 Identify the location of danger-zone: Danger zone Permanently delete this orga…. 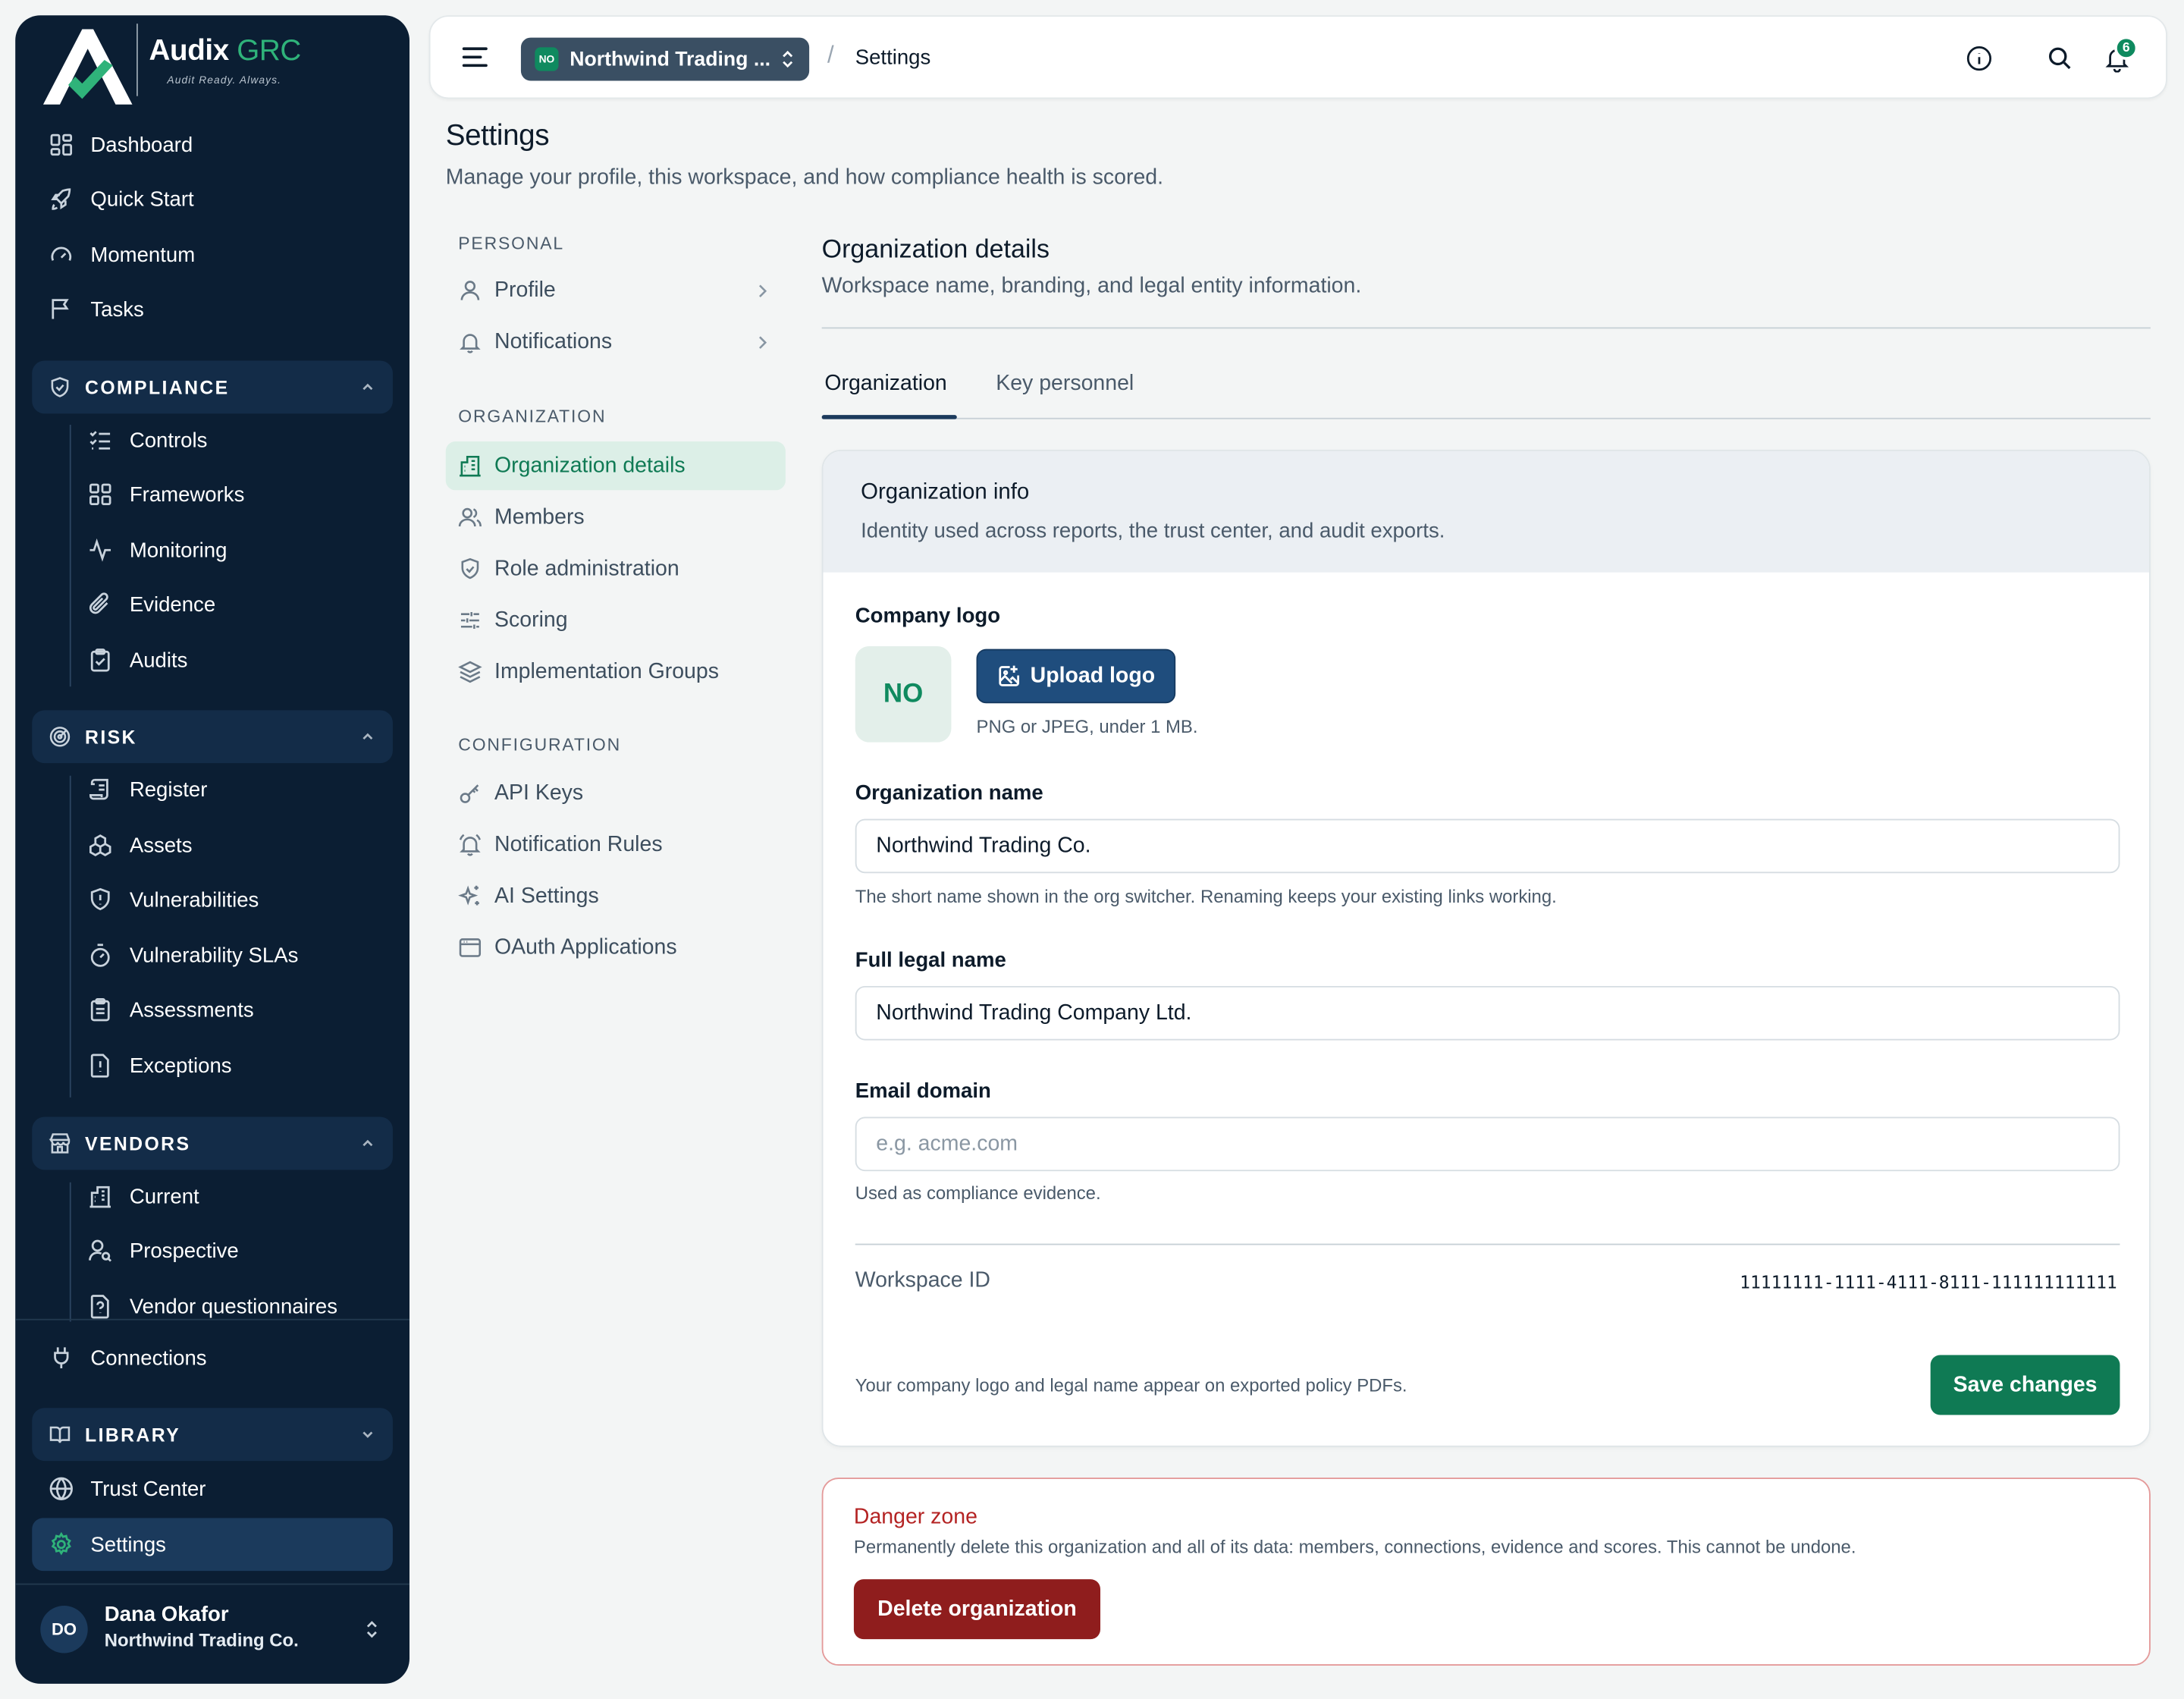
(1486, 1572).